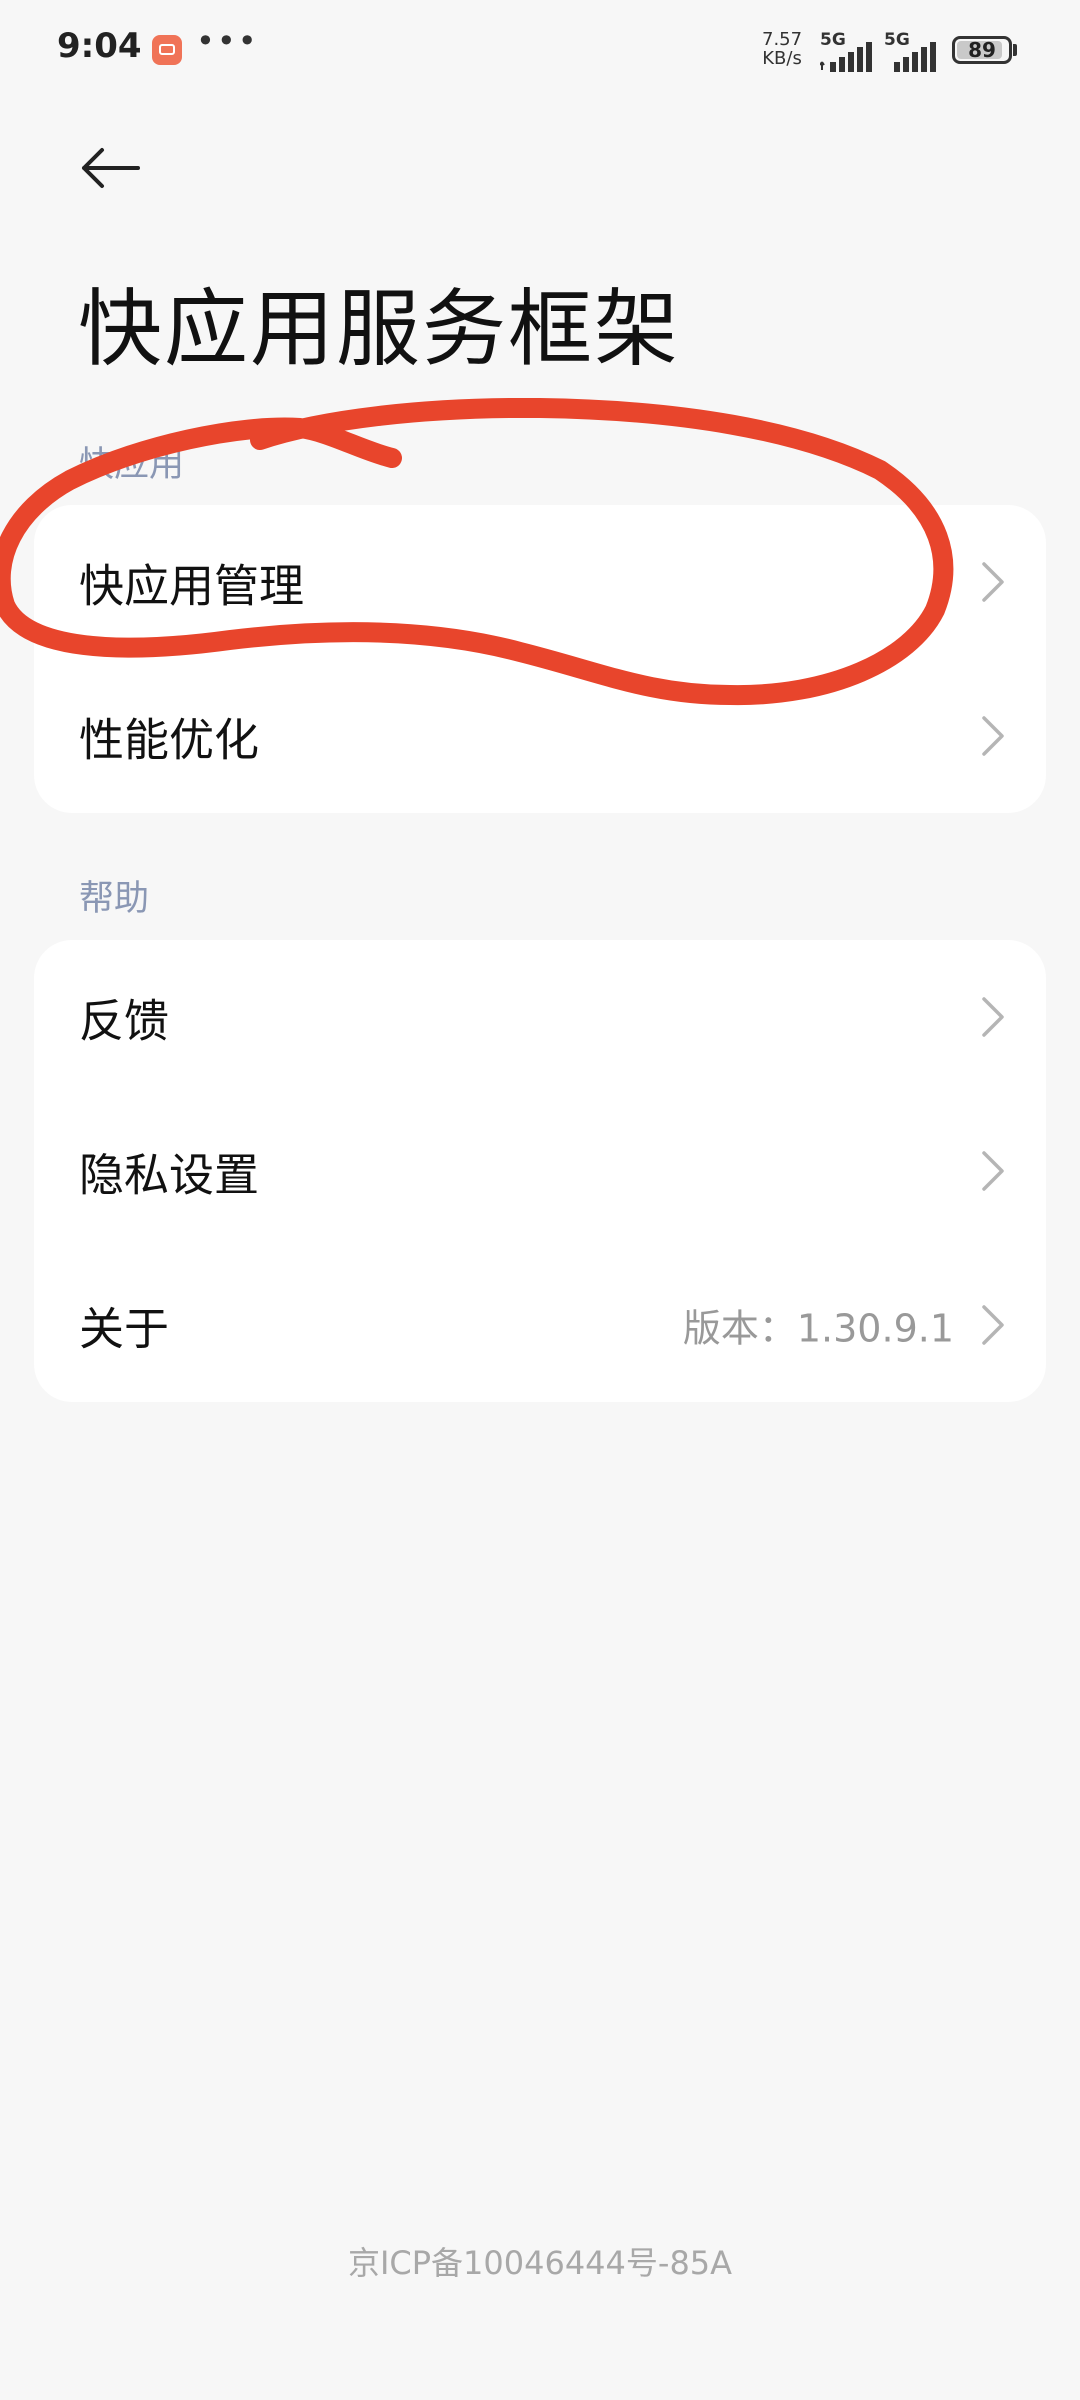 The height and width of the screenshot is (2400, 1080). Describe the element at coordinates (167, 50) in the screenshot. I see `app-notification-icon` at that location.